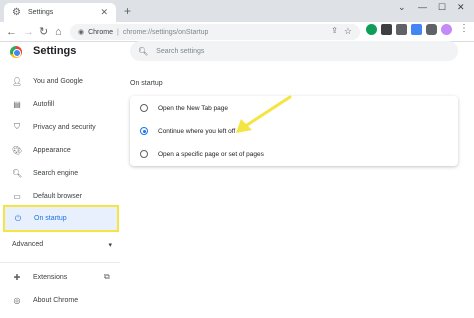 The width and height of the screenshot is (474, 318). What do you see at coordinates (442, 7) in the screenshot?
I see `maximize-icon: ☐` at bounding box center [442, 7].